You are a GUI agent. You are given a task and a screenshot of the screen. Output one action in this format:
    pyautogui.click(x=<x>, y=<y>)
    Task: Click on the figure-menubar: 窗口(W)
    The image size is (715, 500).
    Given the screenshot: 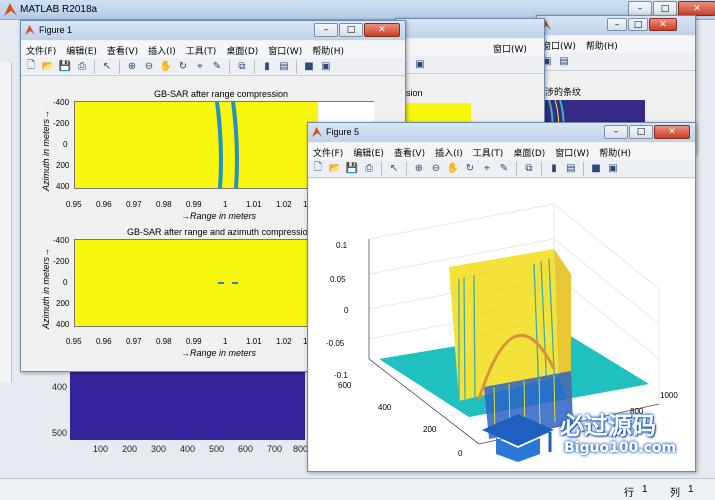 What is the action you would take?
    pyautogui.click(x=470, y=47)
    